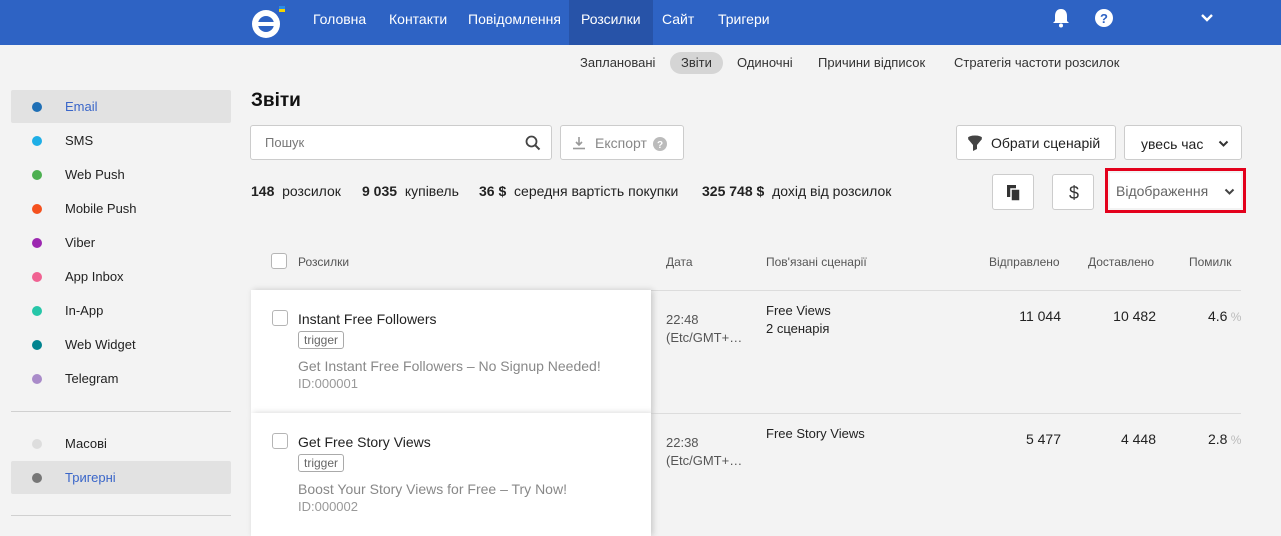 This screenshot has width=1281, height=536. Describe the element at coordinates (94, 276) in the screenshot. I see `sidebar-item-label: App Inbox` at that location.